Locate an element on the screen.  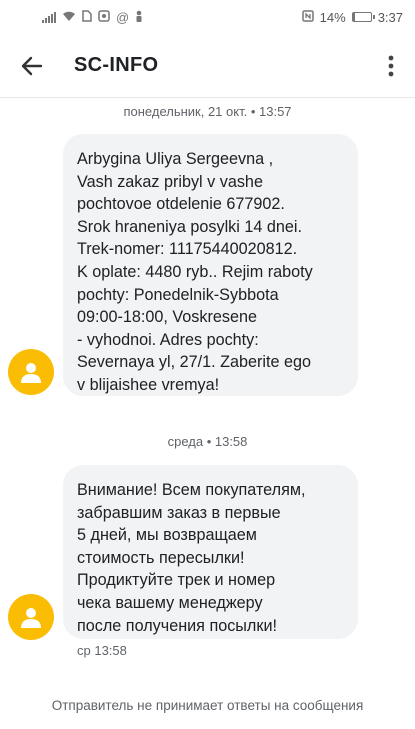
nfc-icon is located at coordinates (307, 17).